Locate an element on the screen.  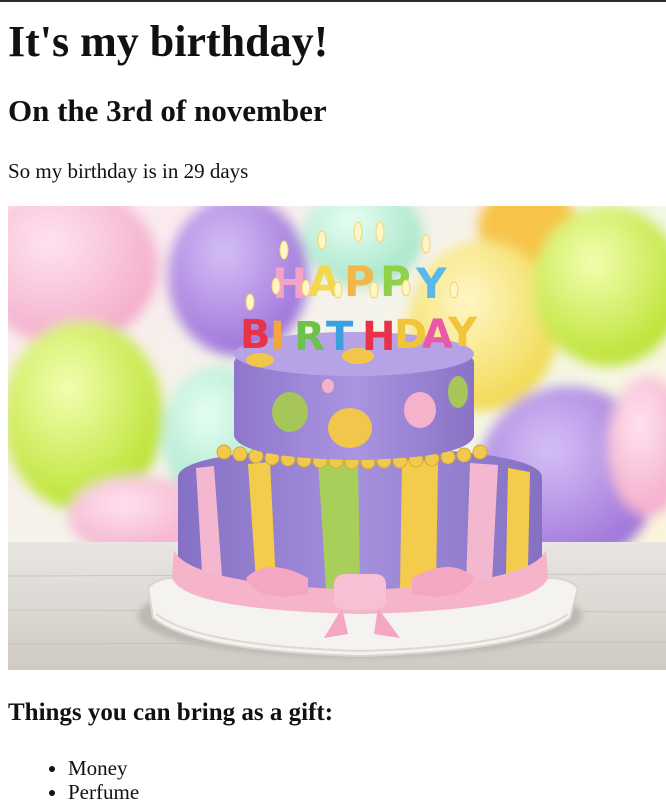
candle-letter: T is located at coordinates (340, 337).